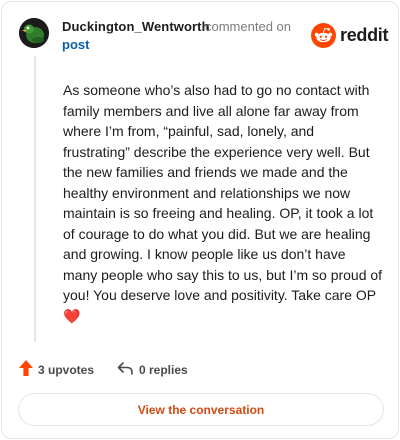 Image resolution: width=400 pixels, height=440 pixels. What do you see at coordinates (163, 370) in the screenshot?
I see `reply-count: 0 replies` at bounding box center [163, 370].